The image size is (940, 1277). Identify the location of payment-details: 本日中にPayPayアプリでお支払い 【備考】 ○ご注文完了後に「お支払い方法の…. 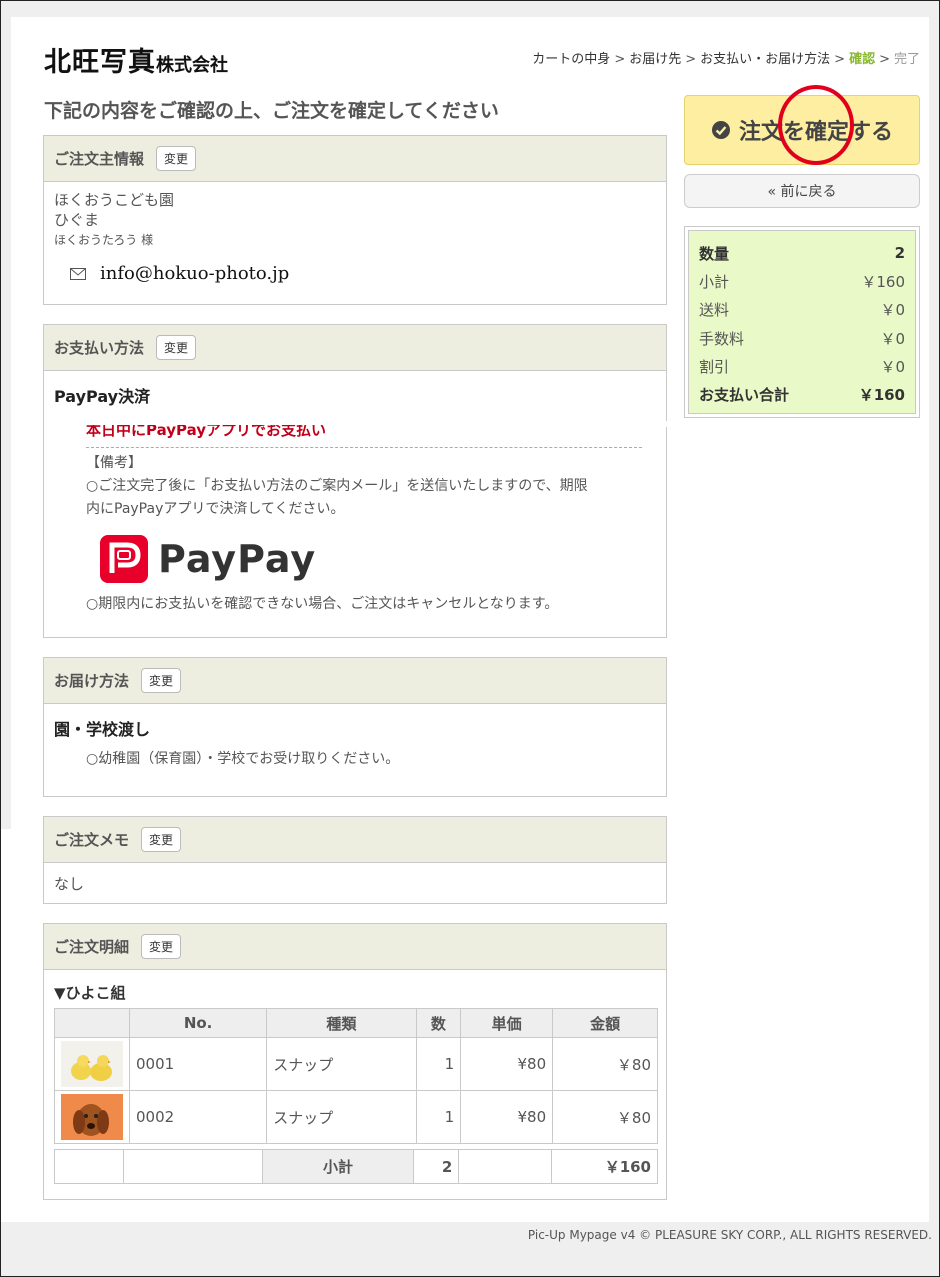
(364, 520).